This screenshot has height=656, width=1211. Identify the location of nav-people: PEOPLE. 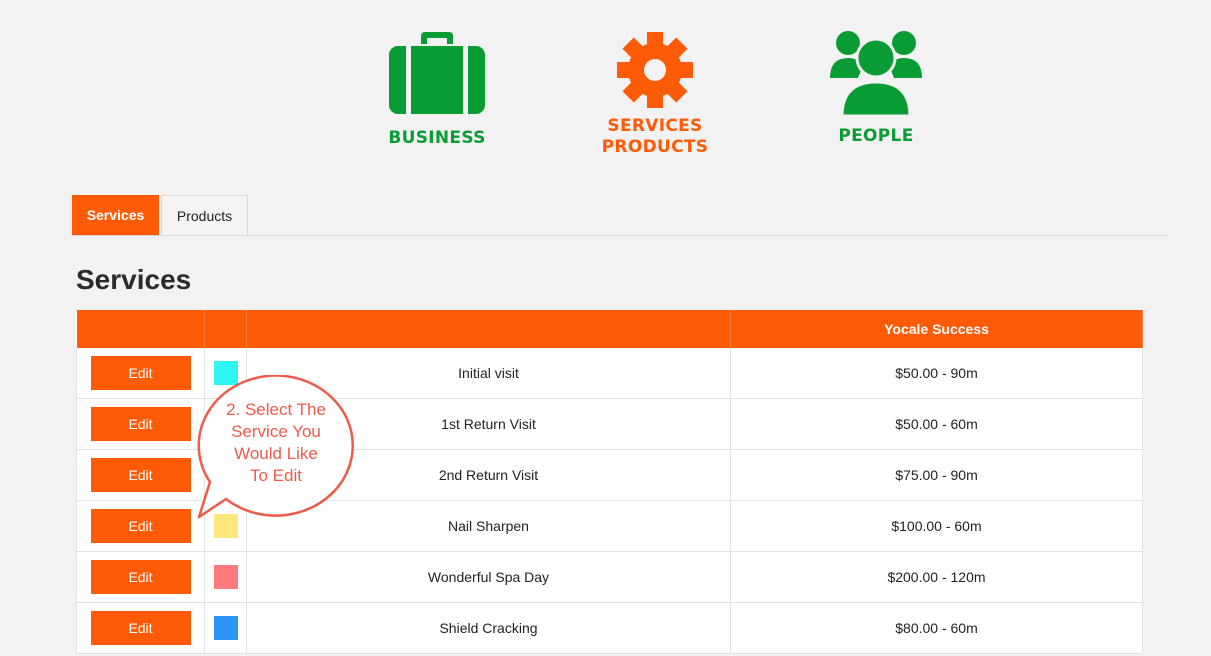
(876, 88).